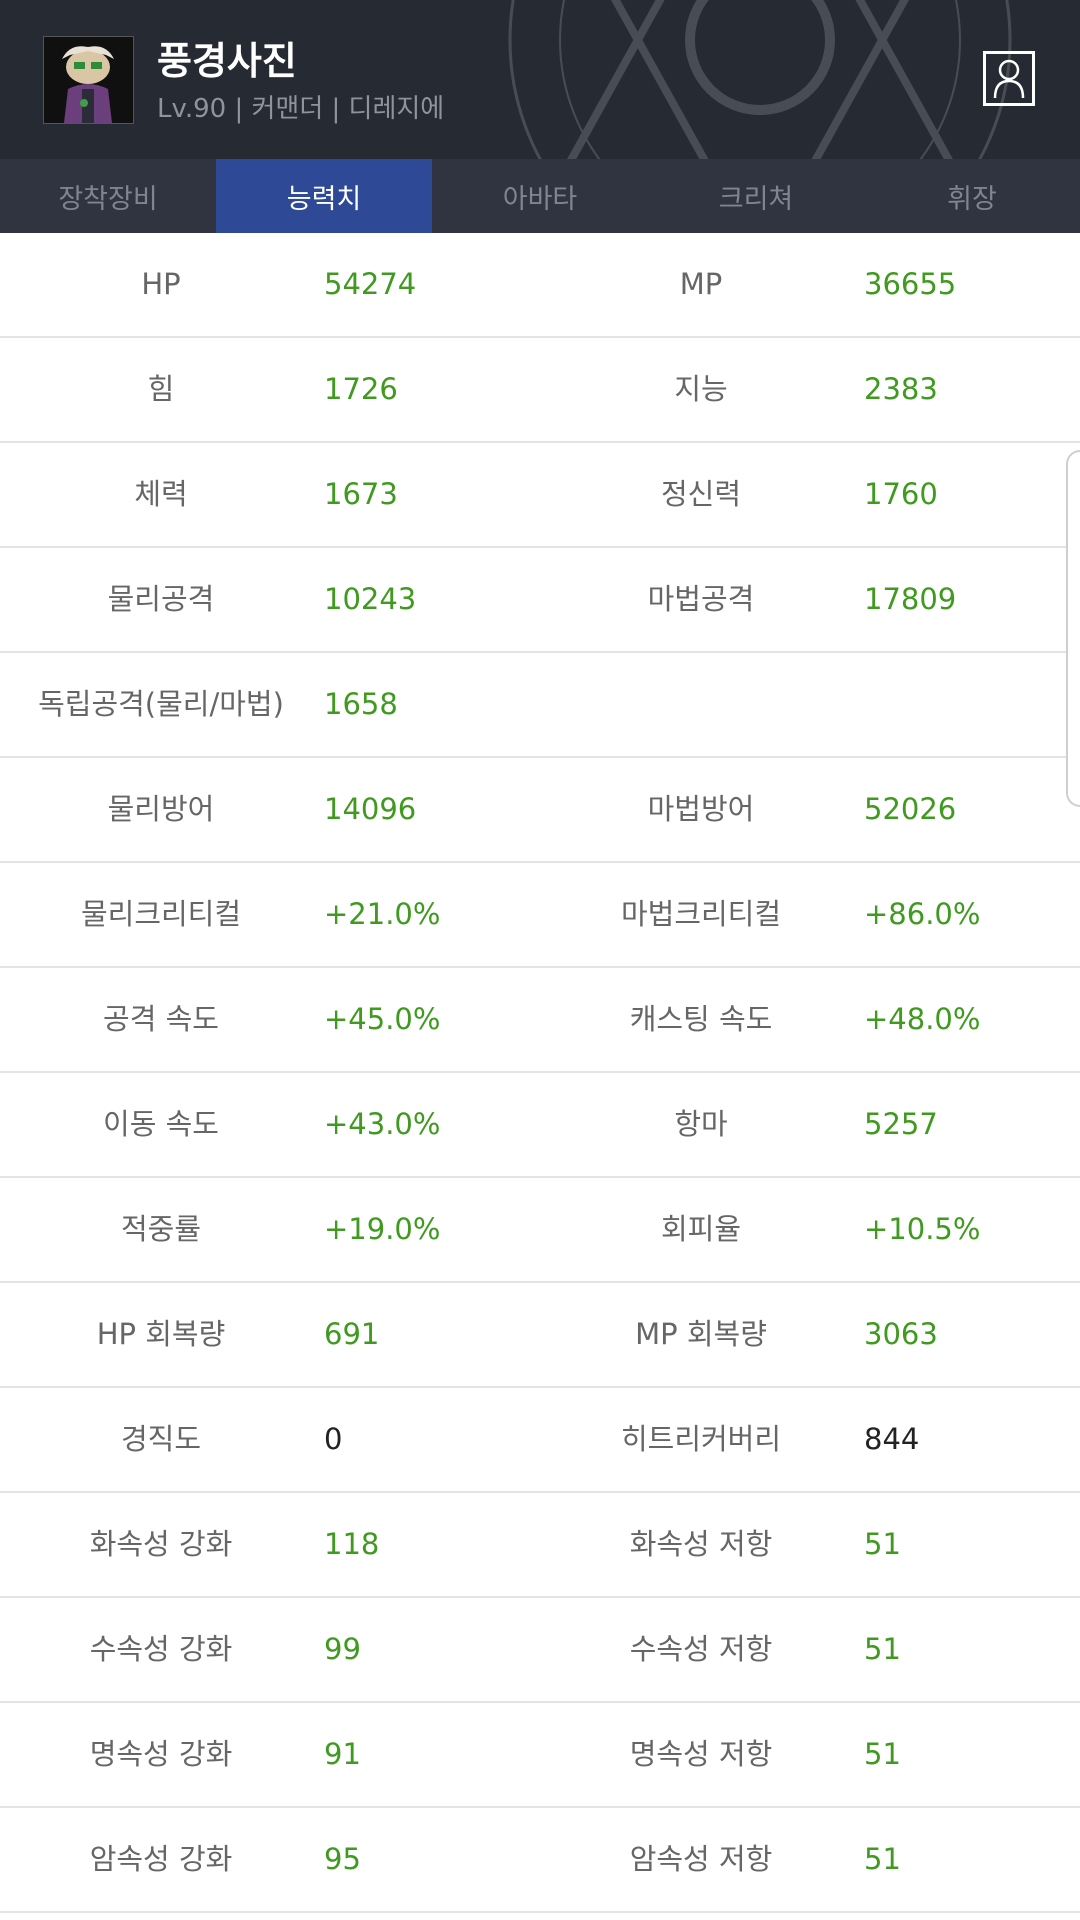  What do you see at coordinates (342, 1649) in the screenshot?
I see `stat-value: 99` at bounding box center [342, 1649].